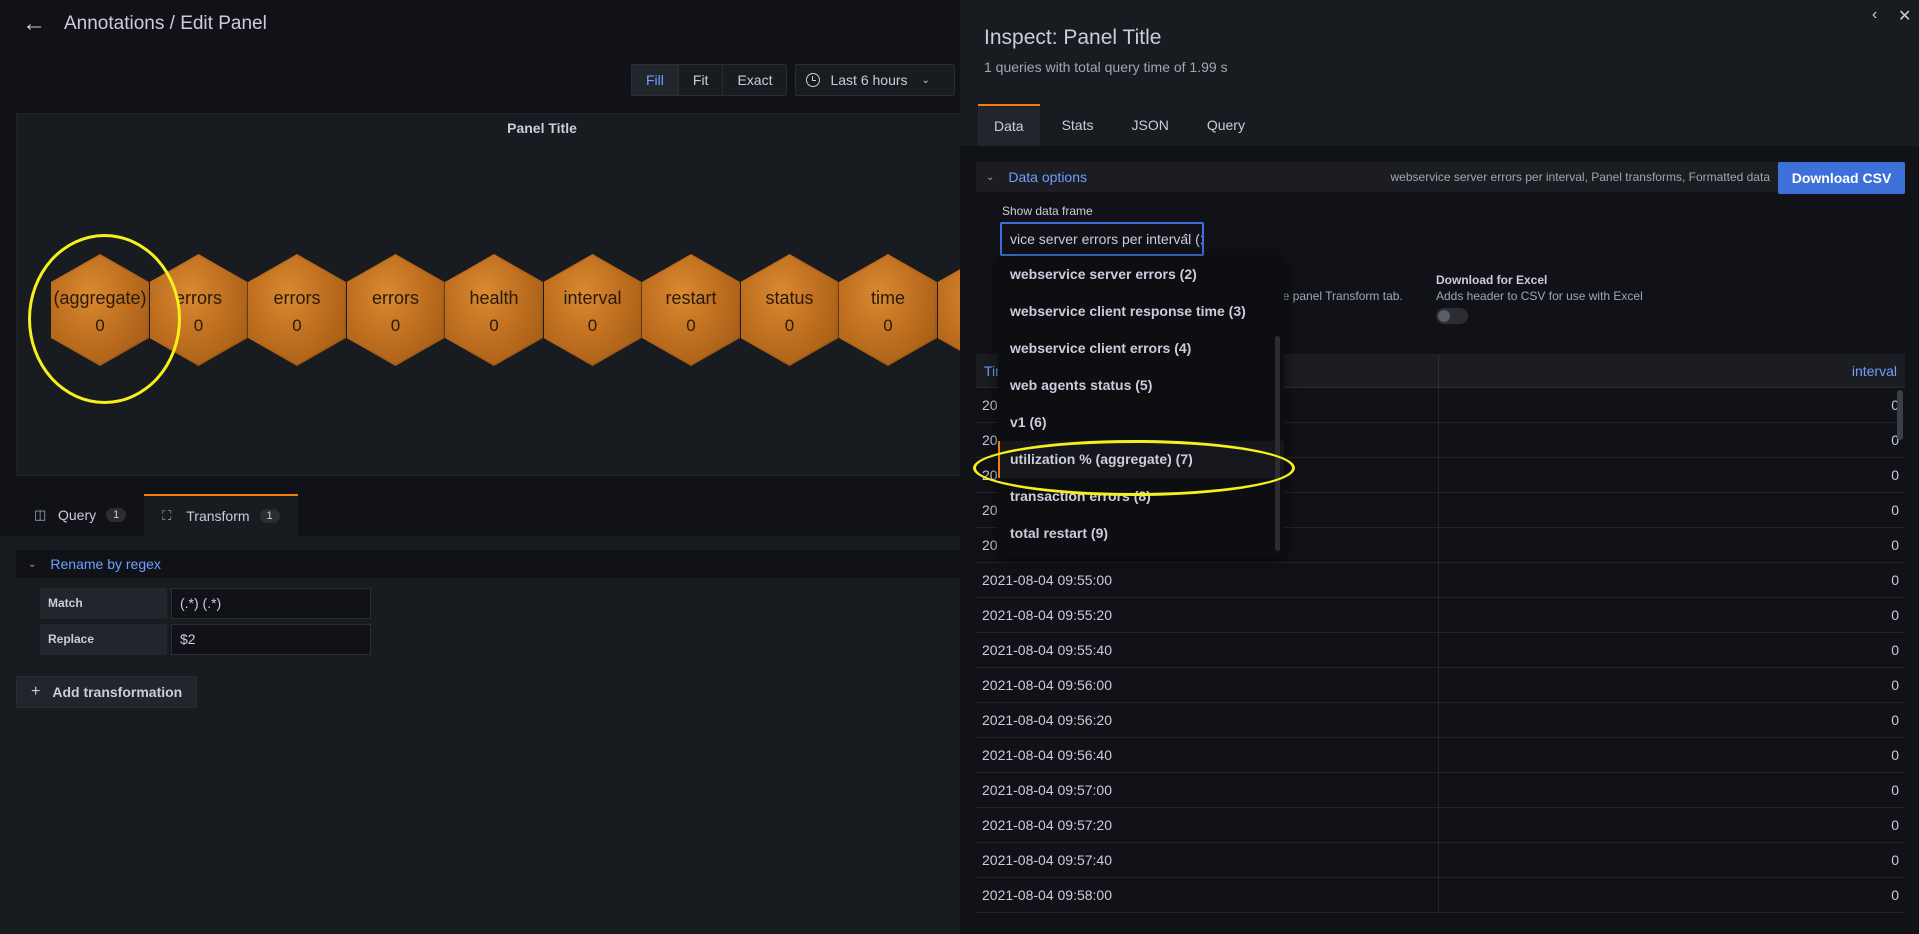  What do you see at coordinates (218, 516) in the screenshot?
I see `tab-transform-label: Transform` at bounding box center [218, 516].